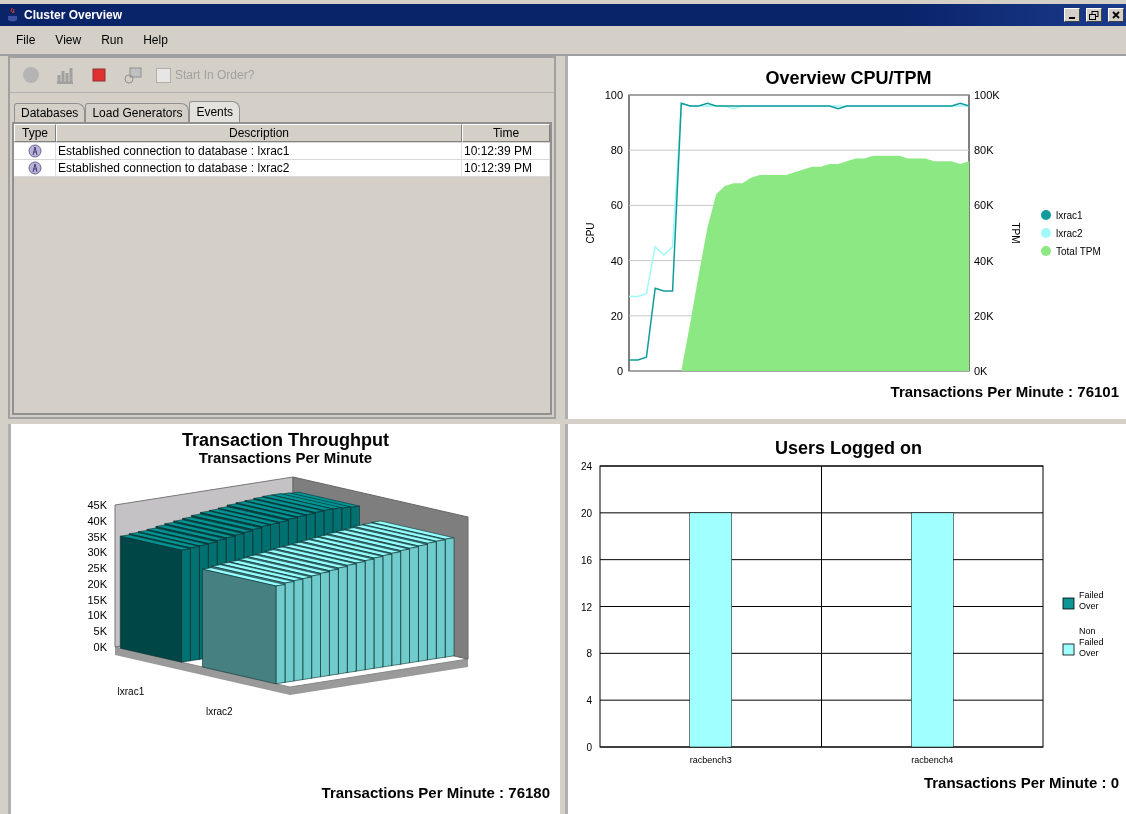  I want to click on bar-chart-icon, so click(65, 75).